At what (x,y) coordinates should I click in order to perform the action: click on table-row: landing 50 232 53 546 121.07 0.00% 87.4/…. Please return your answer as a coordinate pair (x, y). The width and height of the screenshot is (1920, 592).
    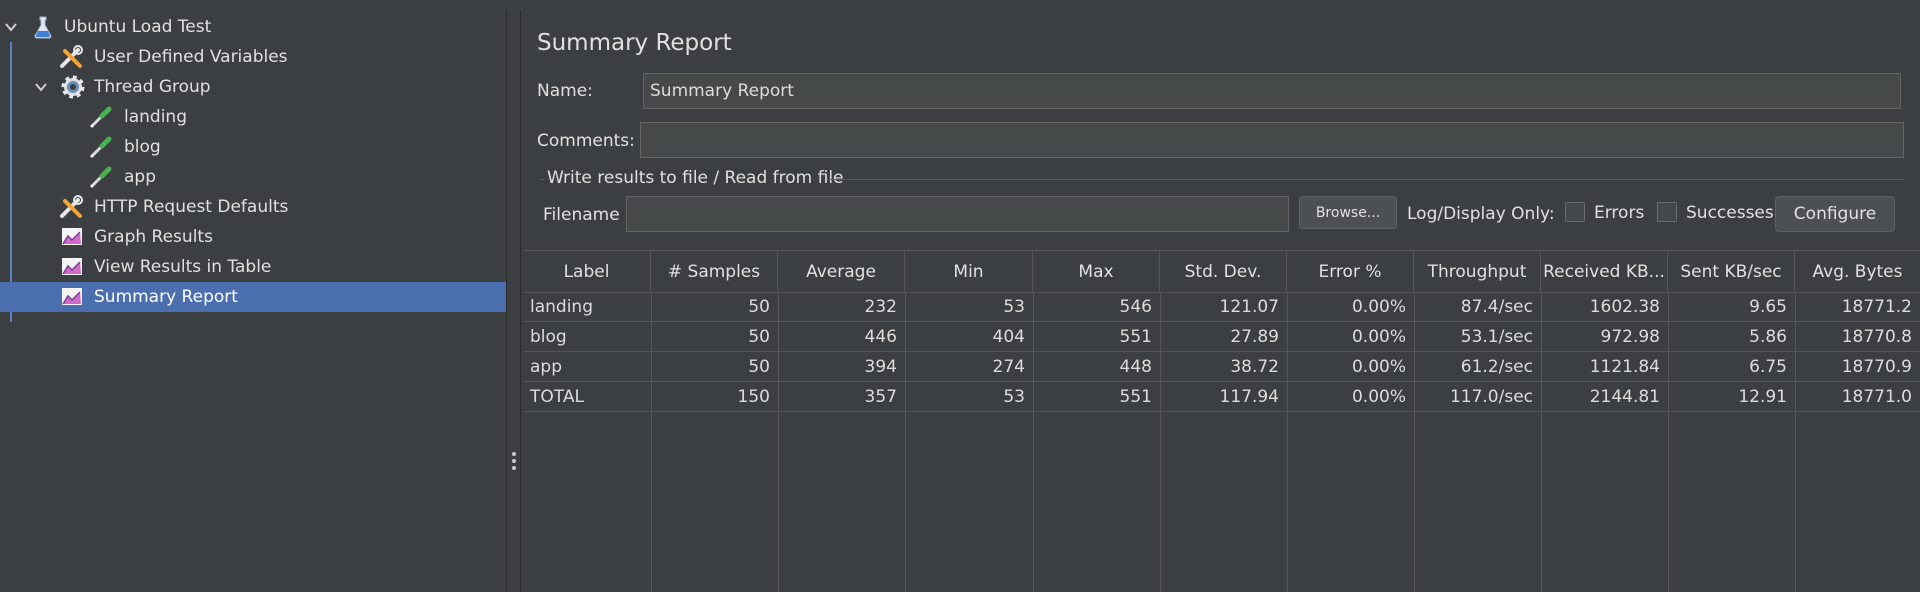
    Looking at the image, I should click on (1221, 307).